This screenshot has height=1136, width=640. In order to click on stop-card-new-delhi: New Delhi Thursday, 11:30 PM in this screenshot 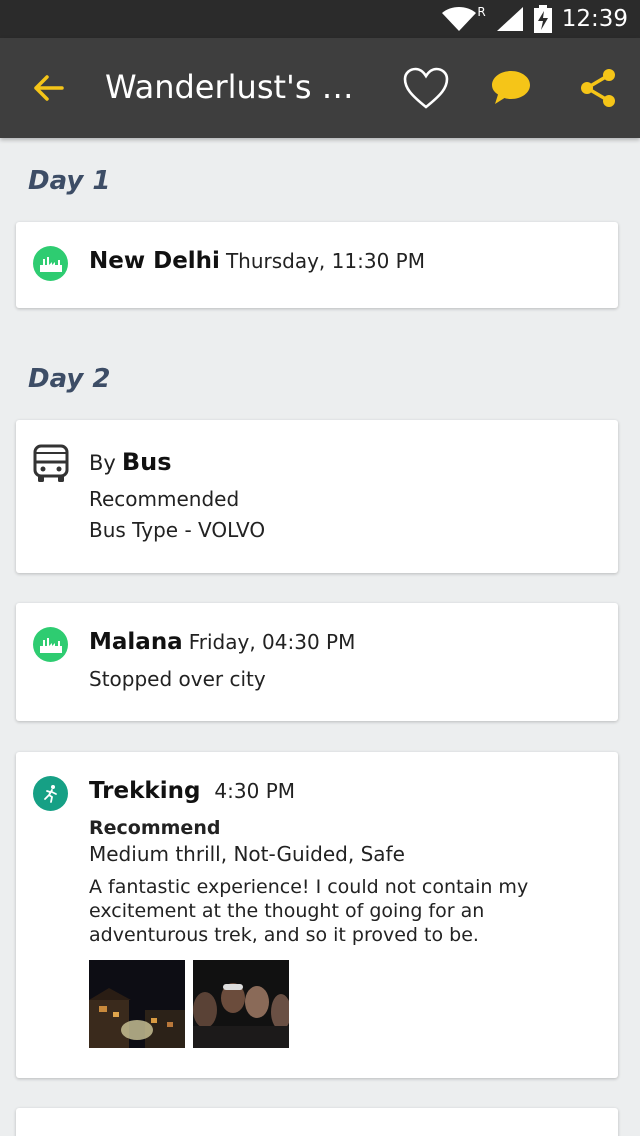, I will do `click(317, 265)`.